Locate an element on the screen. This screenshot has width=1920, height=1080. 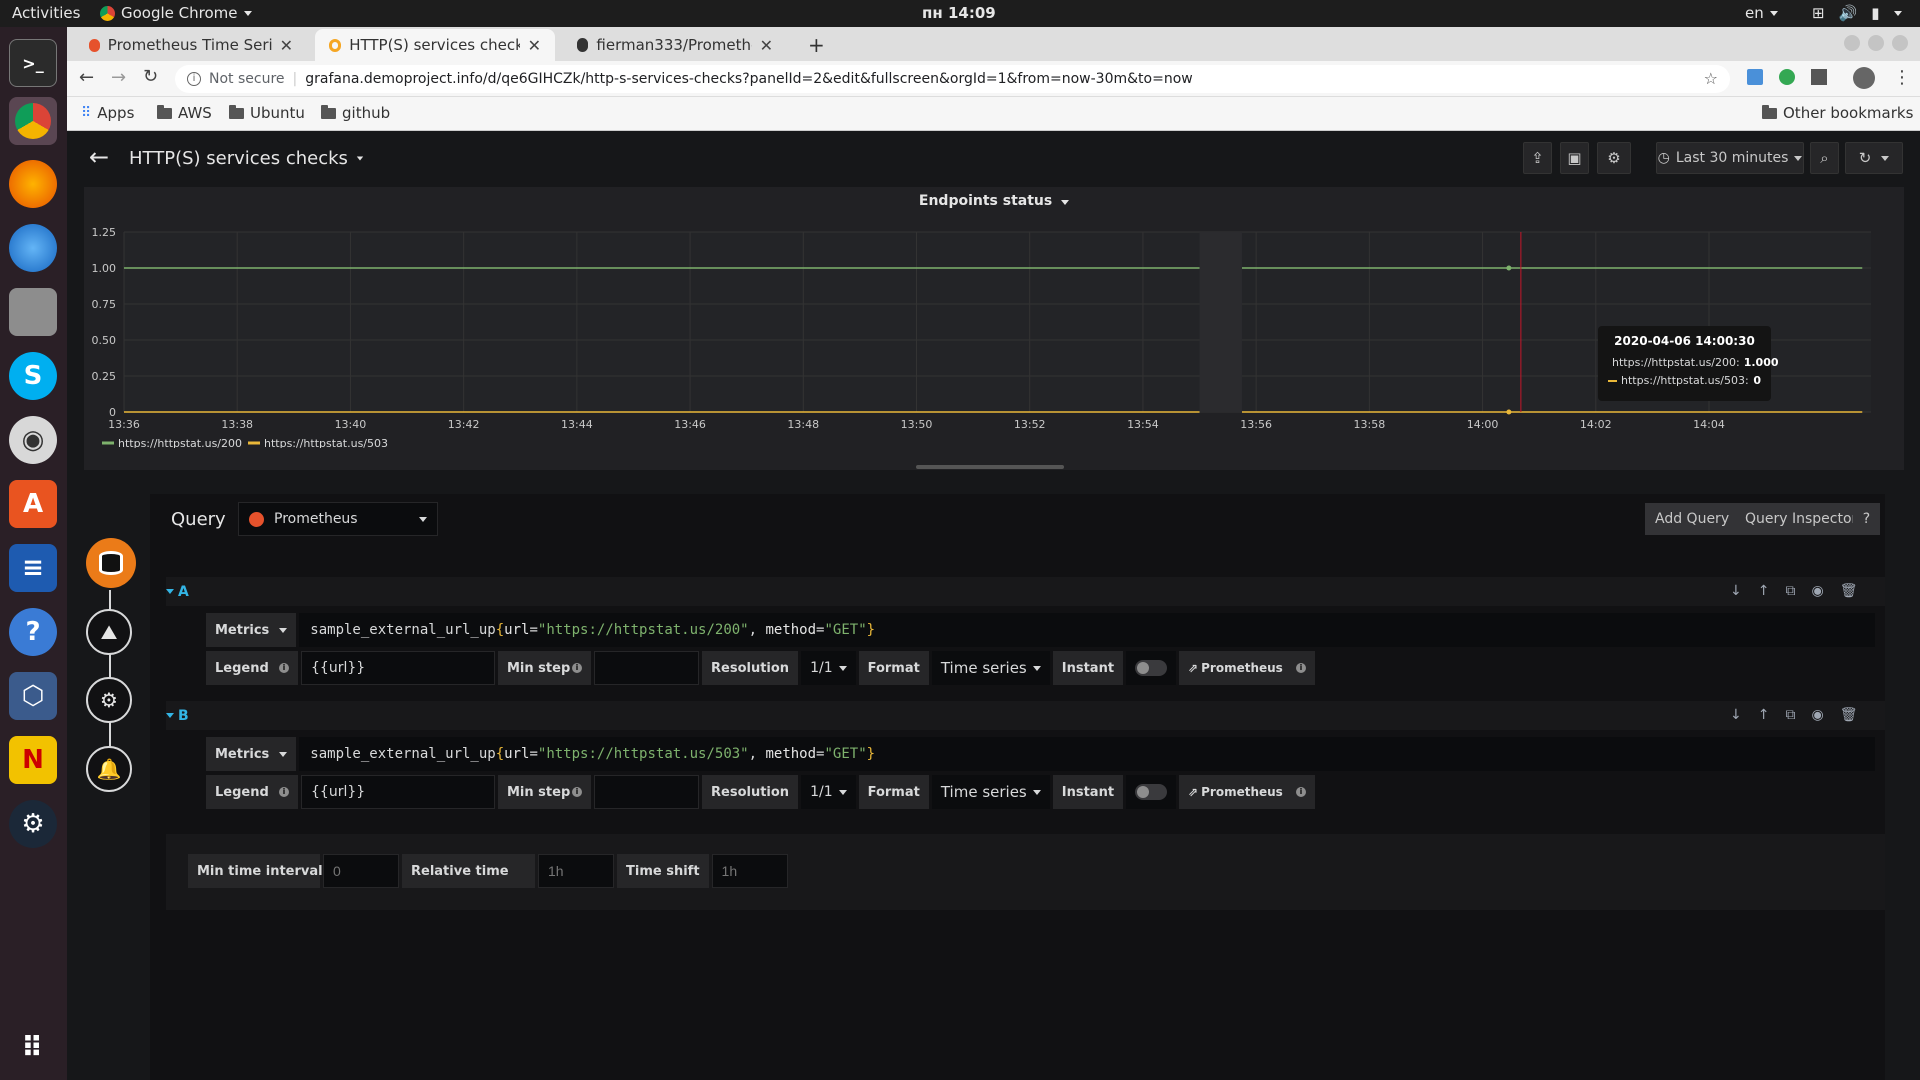
new-tab-icon: + is located at coordinates (814, 45).